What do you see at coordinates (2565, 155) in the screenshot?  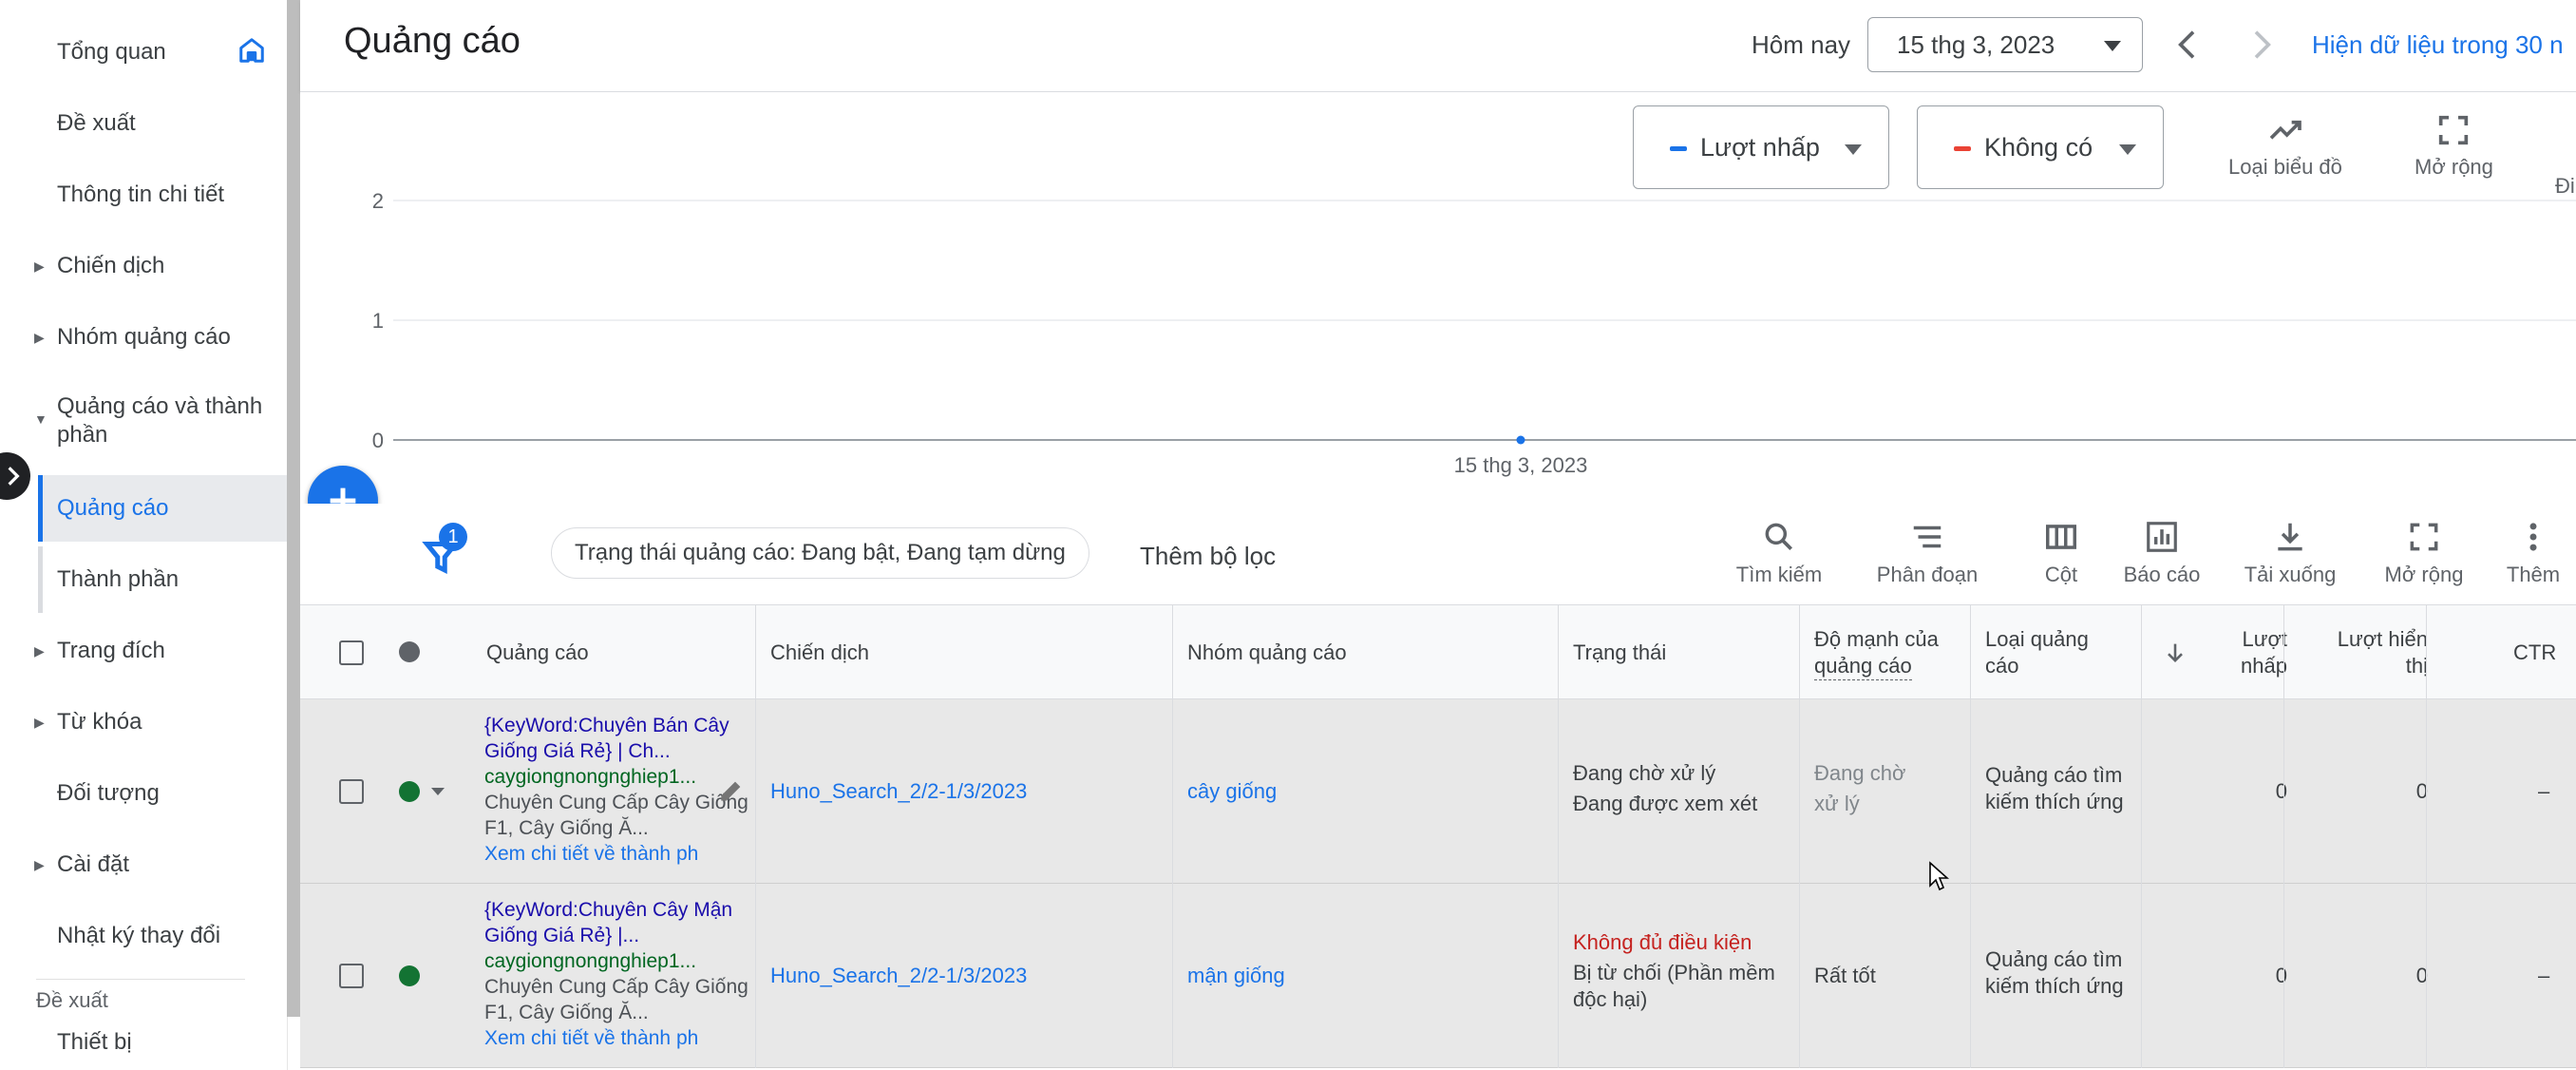 I see `chart-more-button: Đi` at bounding box center [2565, 155].